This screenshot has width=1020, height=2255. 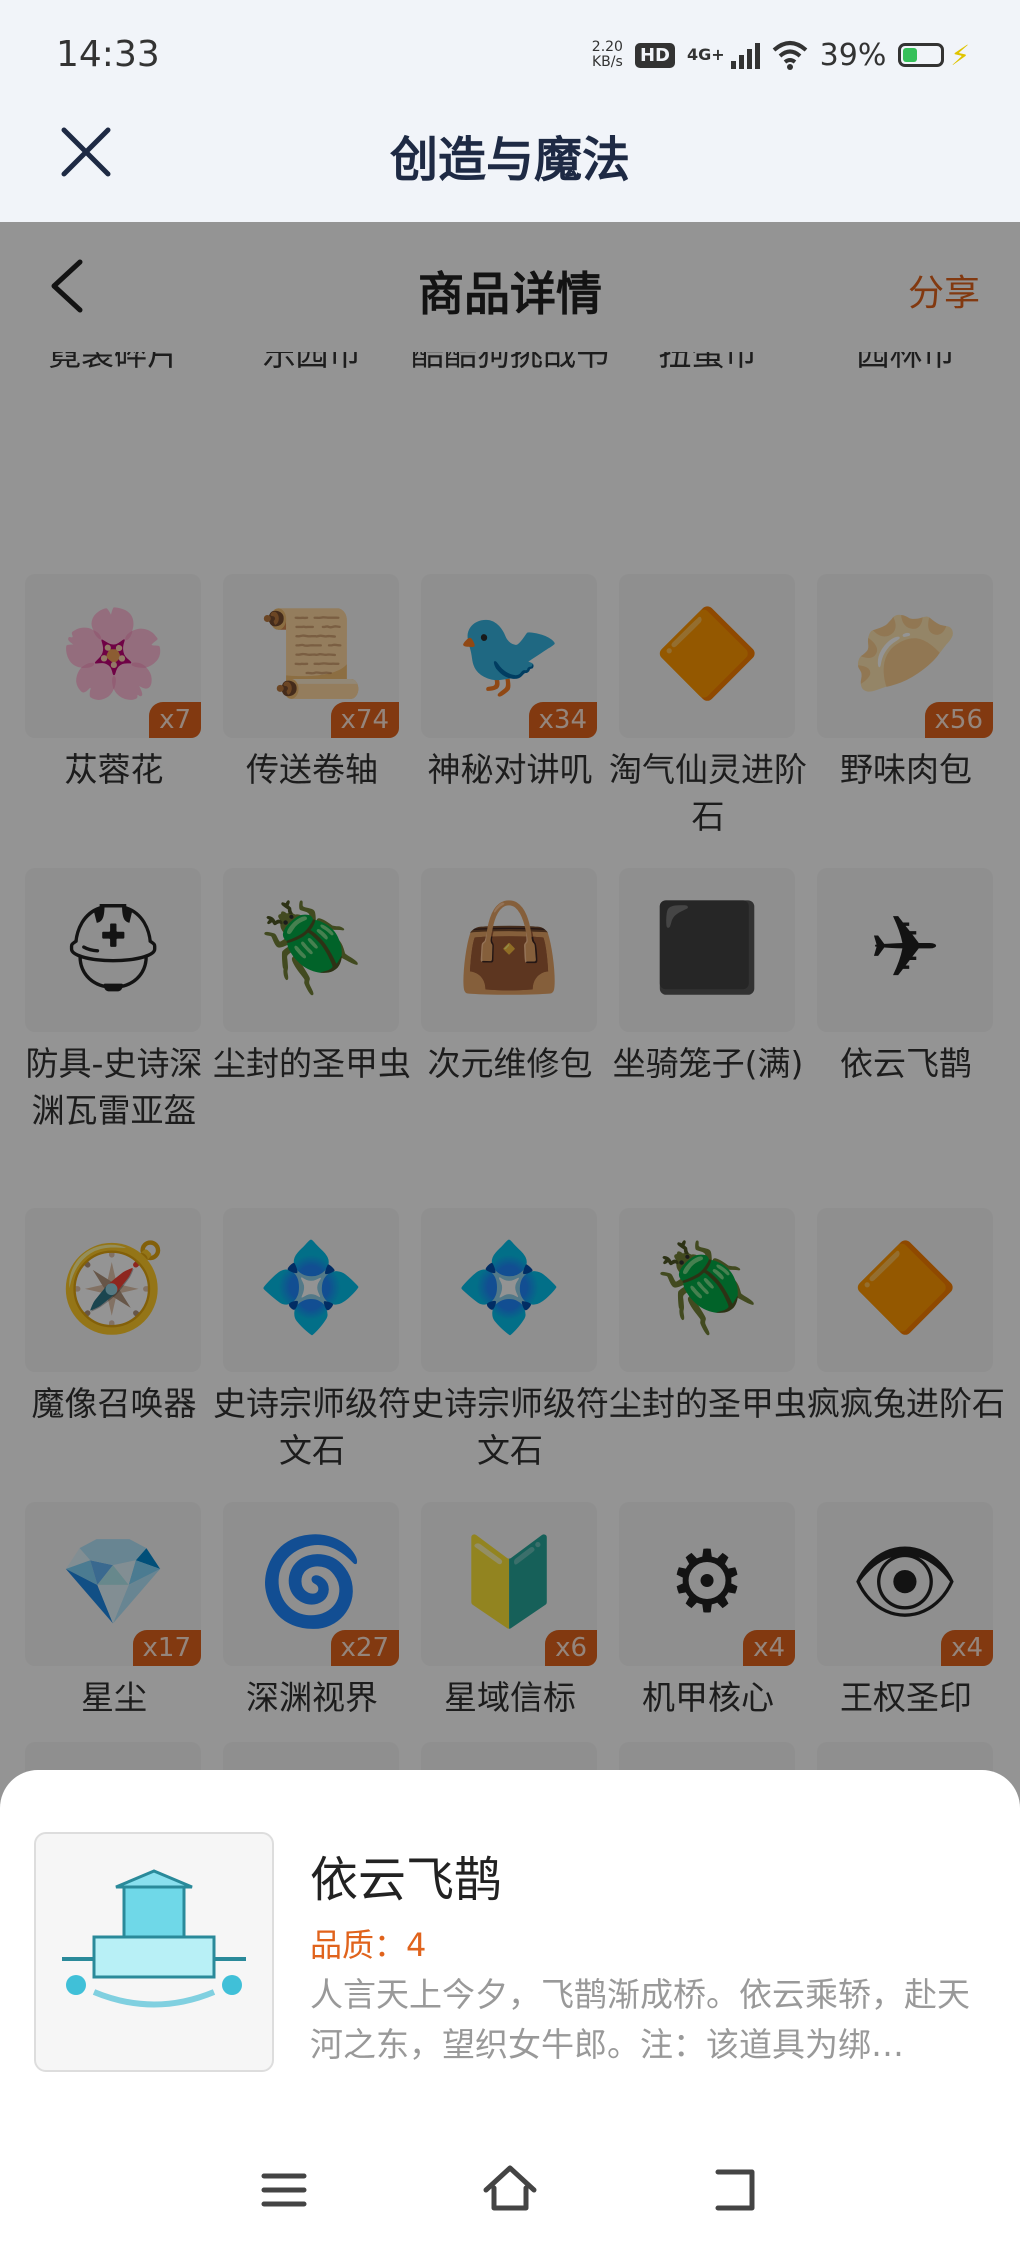 I want to click on status-bar: 14:33 2.20 KB/s HD 4G+ 39% ⚡, so click(x=510, y=55).